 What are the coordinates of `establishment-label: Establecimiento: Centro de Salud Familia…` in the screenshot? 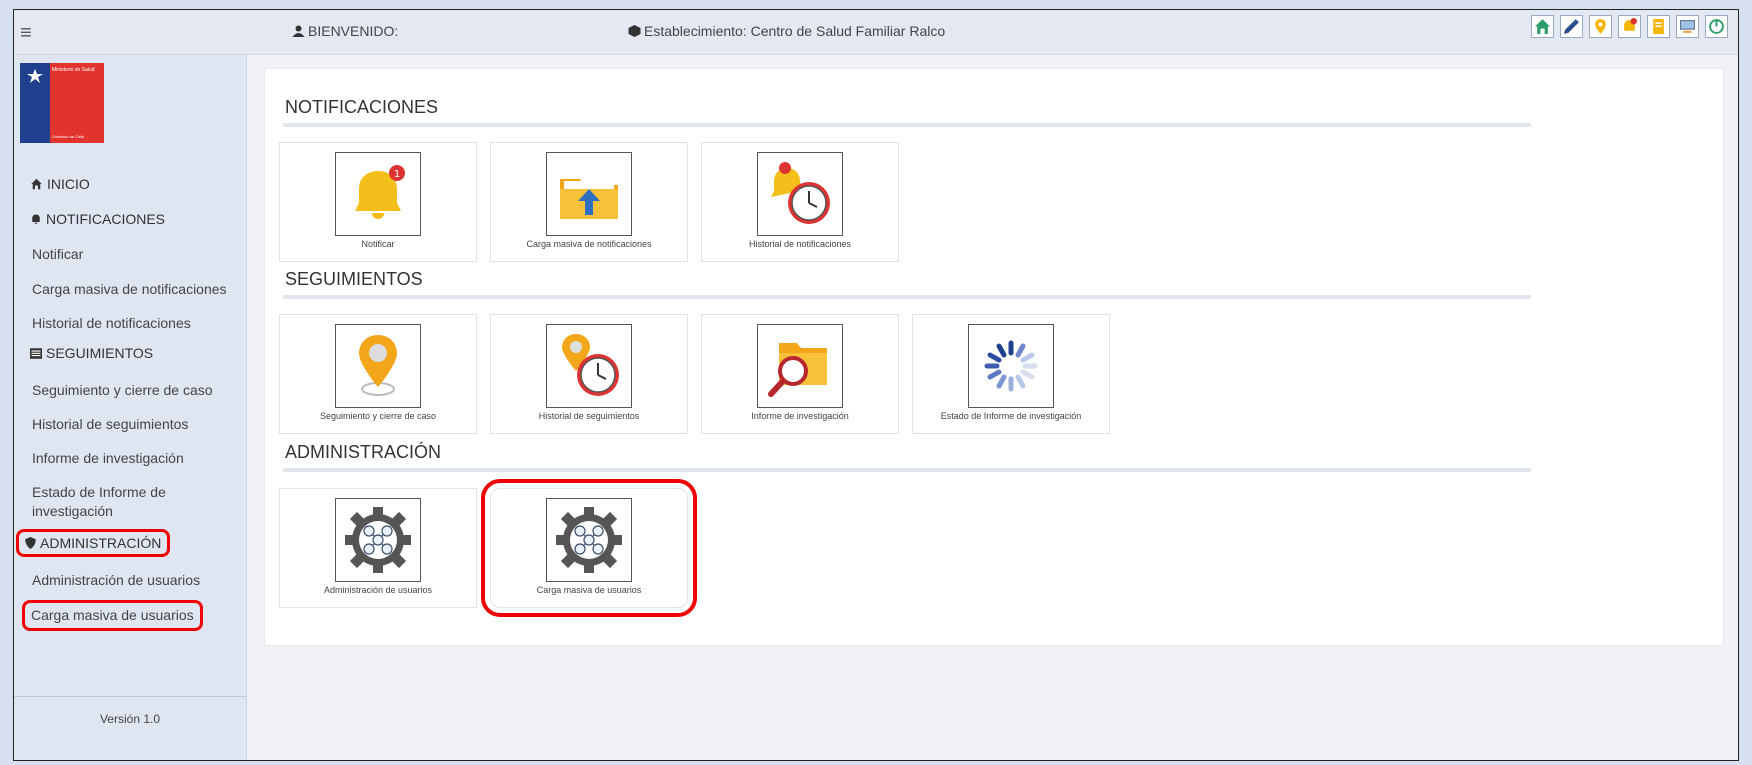 It's located at (795, 31).